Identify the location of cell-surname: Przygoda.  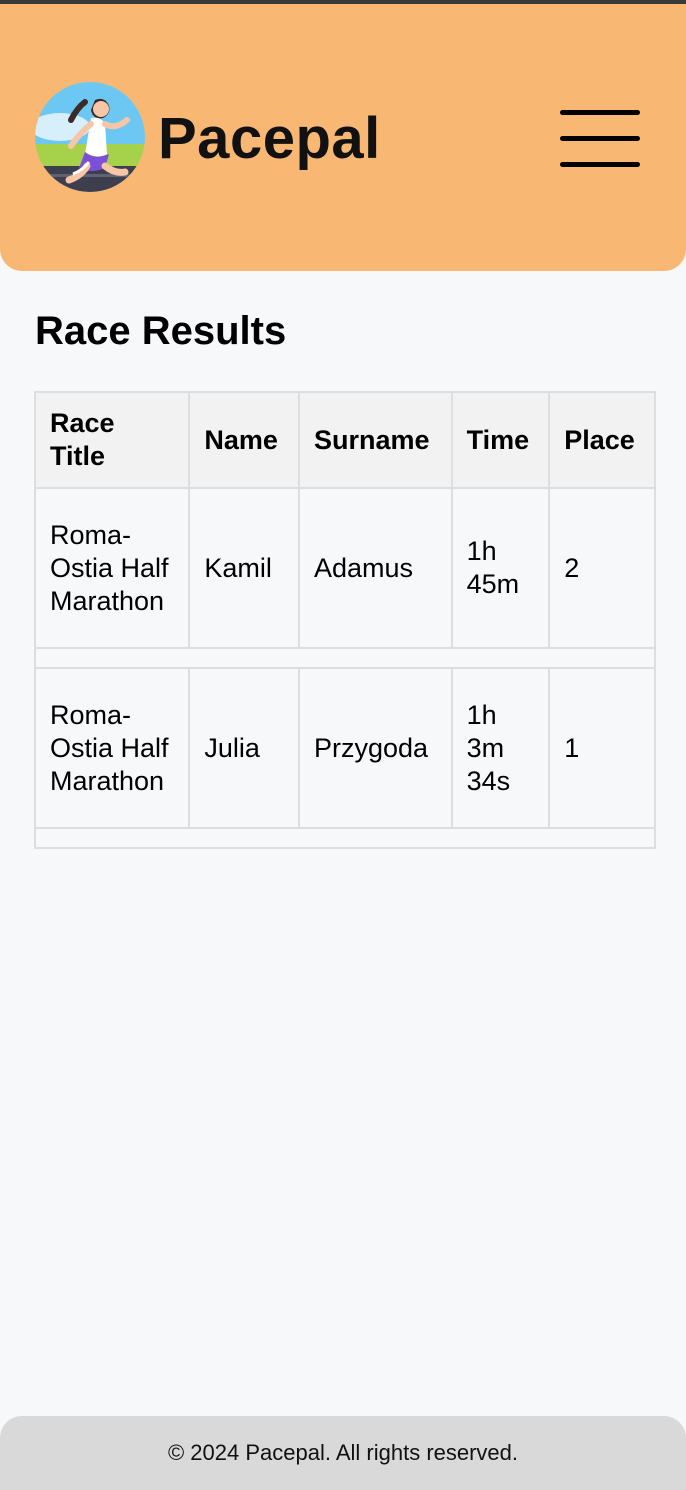
(375, 748).